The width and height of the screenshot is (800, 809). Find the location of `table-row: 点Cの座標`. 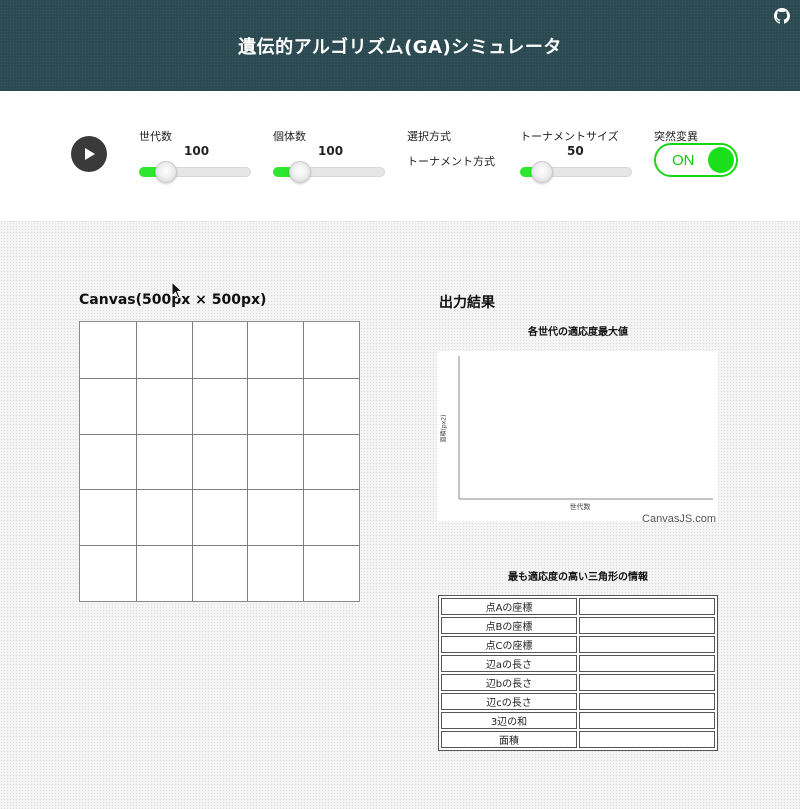

table-row: 点Cの座標 is located at coordinates (578, 644).